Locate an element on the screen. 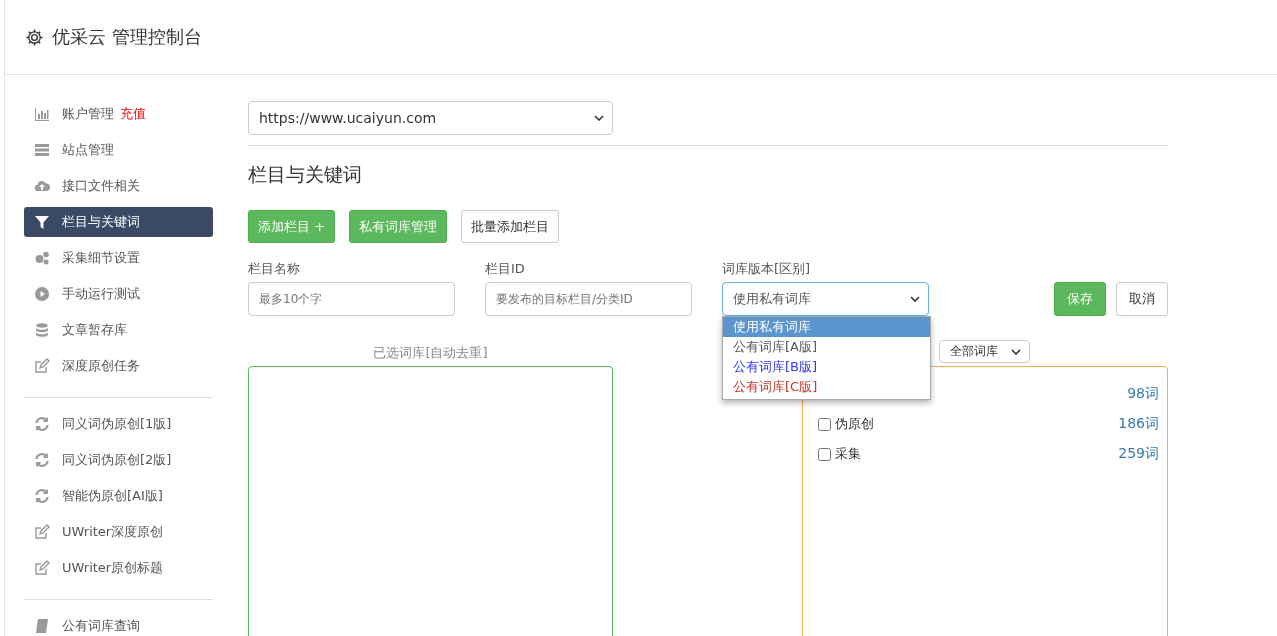 Image resolution: width=1277 pixels, height=636 pixels. sidebar-item: 接口文件相关 is located at coordinates (118, 186).